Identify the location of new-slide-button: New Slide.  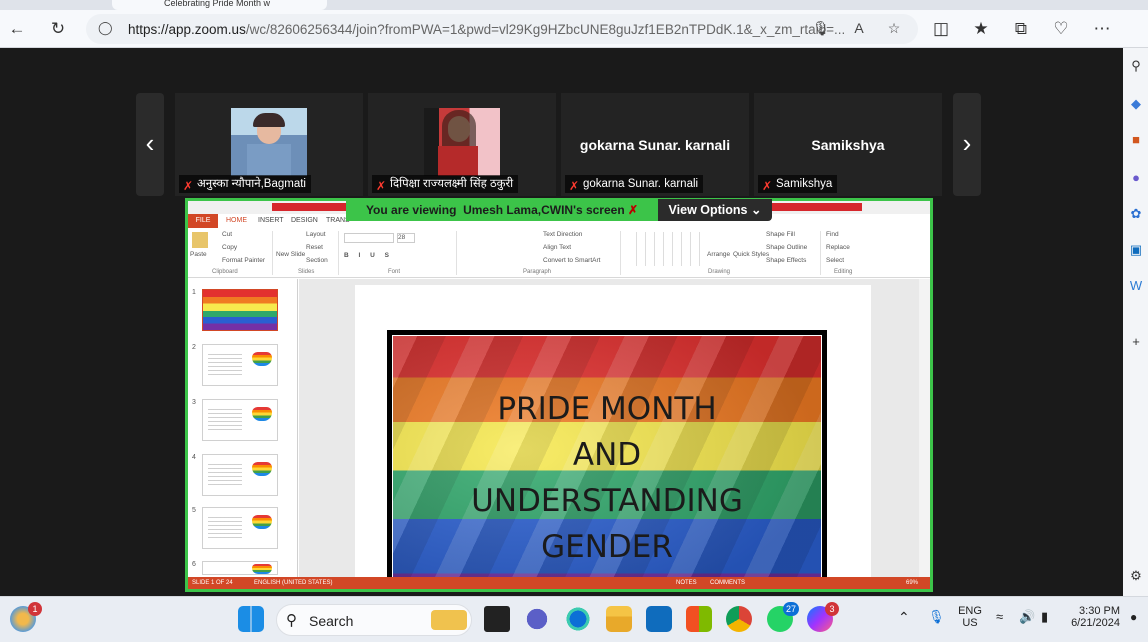
(290, 254).